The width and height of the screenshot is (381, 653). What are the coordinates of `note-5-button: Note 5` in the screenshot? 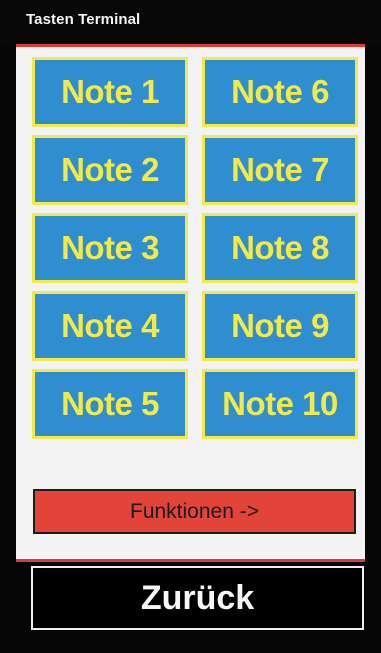 It's located at (110, 404).